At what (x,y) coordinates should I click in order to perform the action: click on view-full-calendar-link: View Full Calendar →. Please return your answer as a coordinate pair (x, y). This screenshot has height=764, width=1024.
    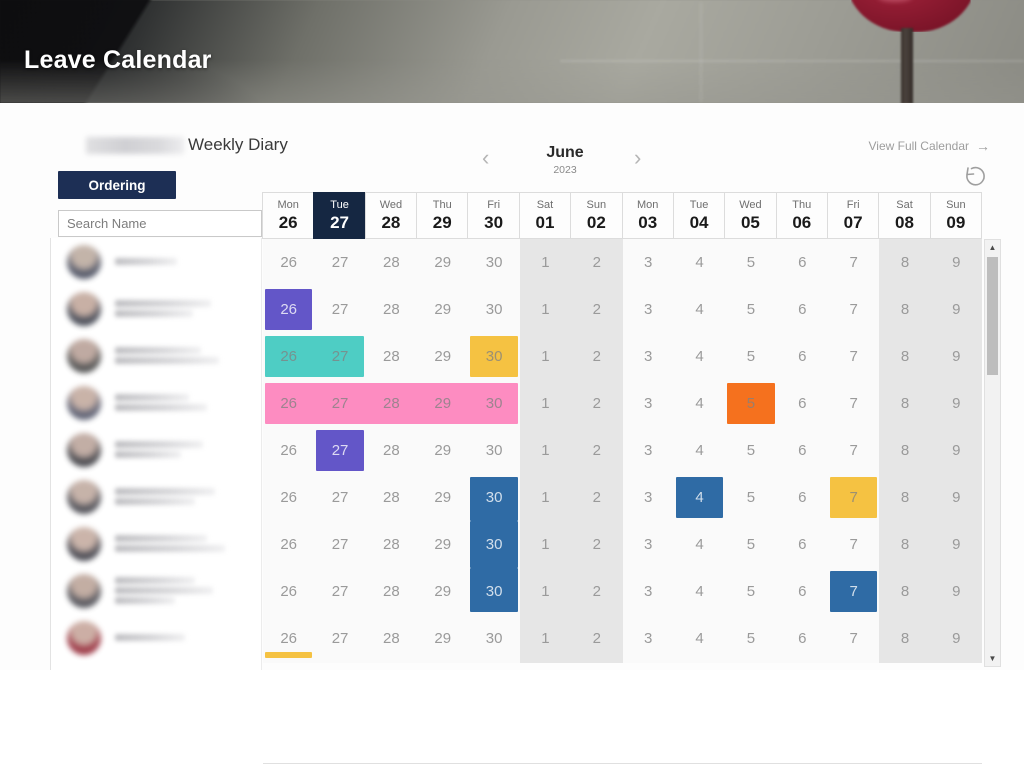
    Looking at the image, I should click on (930, 146).